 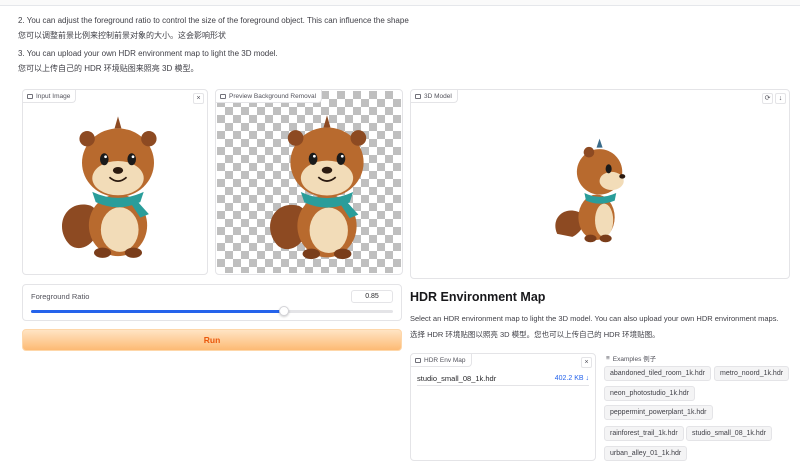 I want to click on slider-fill, so click(x=158, y=311).